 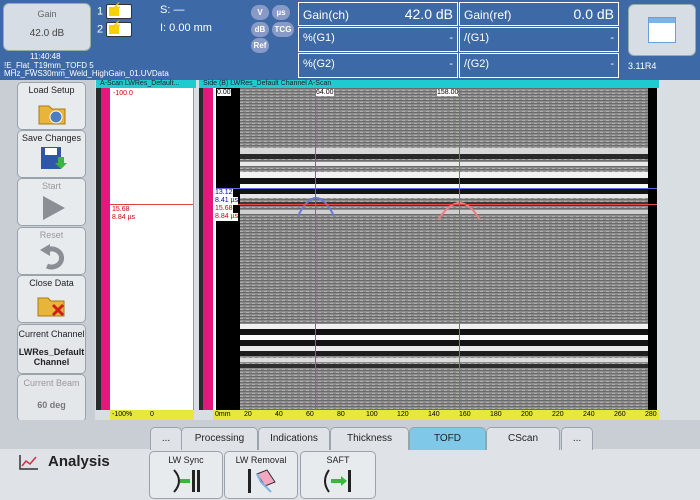 I want to click on tcg-button: TCG, so click(x=283, y=29).